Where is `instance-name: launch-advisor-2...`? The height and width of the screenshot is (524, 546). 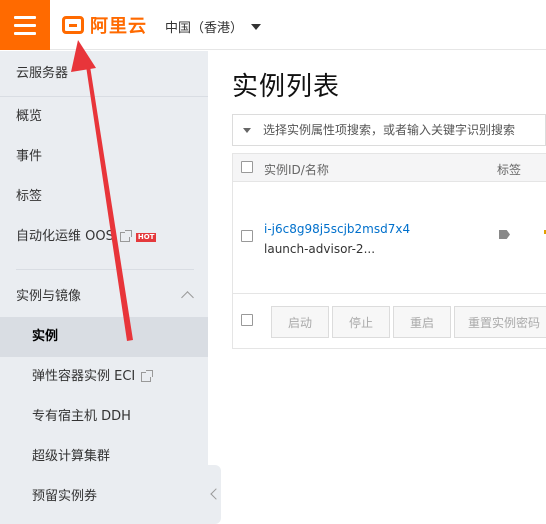 instance-name: launch-advisor-2... is located at coordinates (320, 249).